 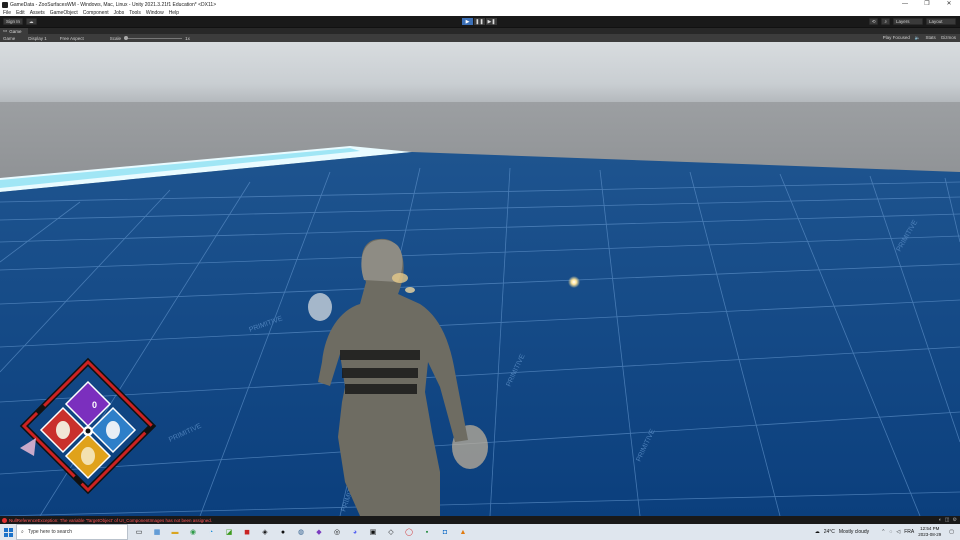 I want to click on unity-logo-icon, so click(x=5, y=4).